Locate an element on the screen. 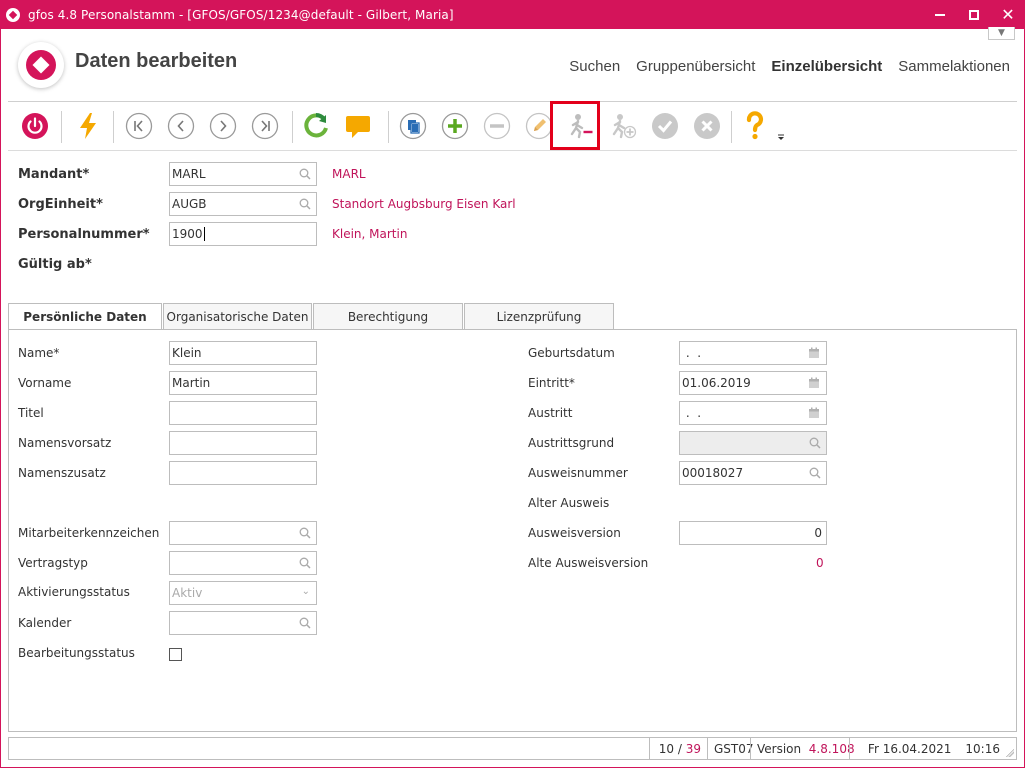 Image resolution: width=1025 pixels, height=768 pixels. vorname-field: Martin is located at coordinates (243, 383).